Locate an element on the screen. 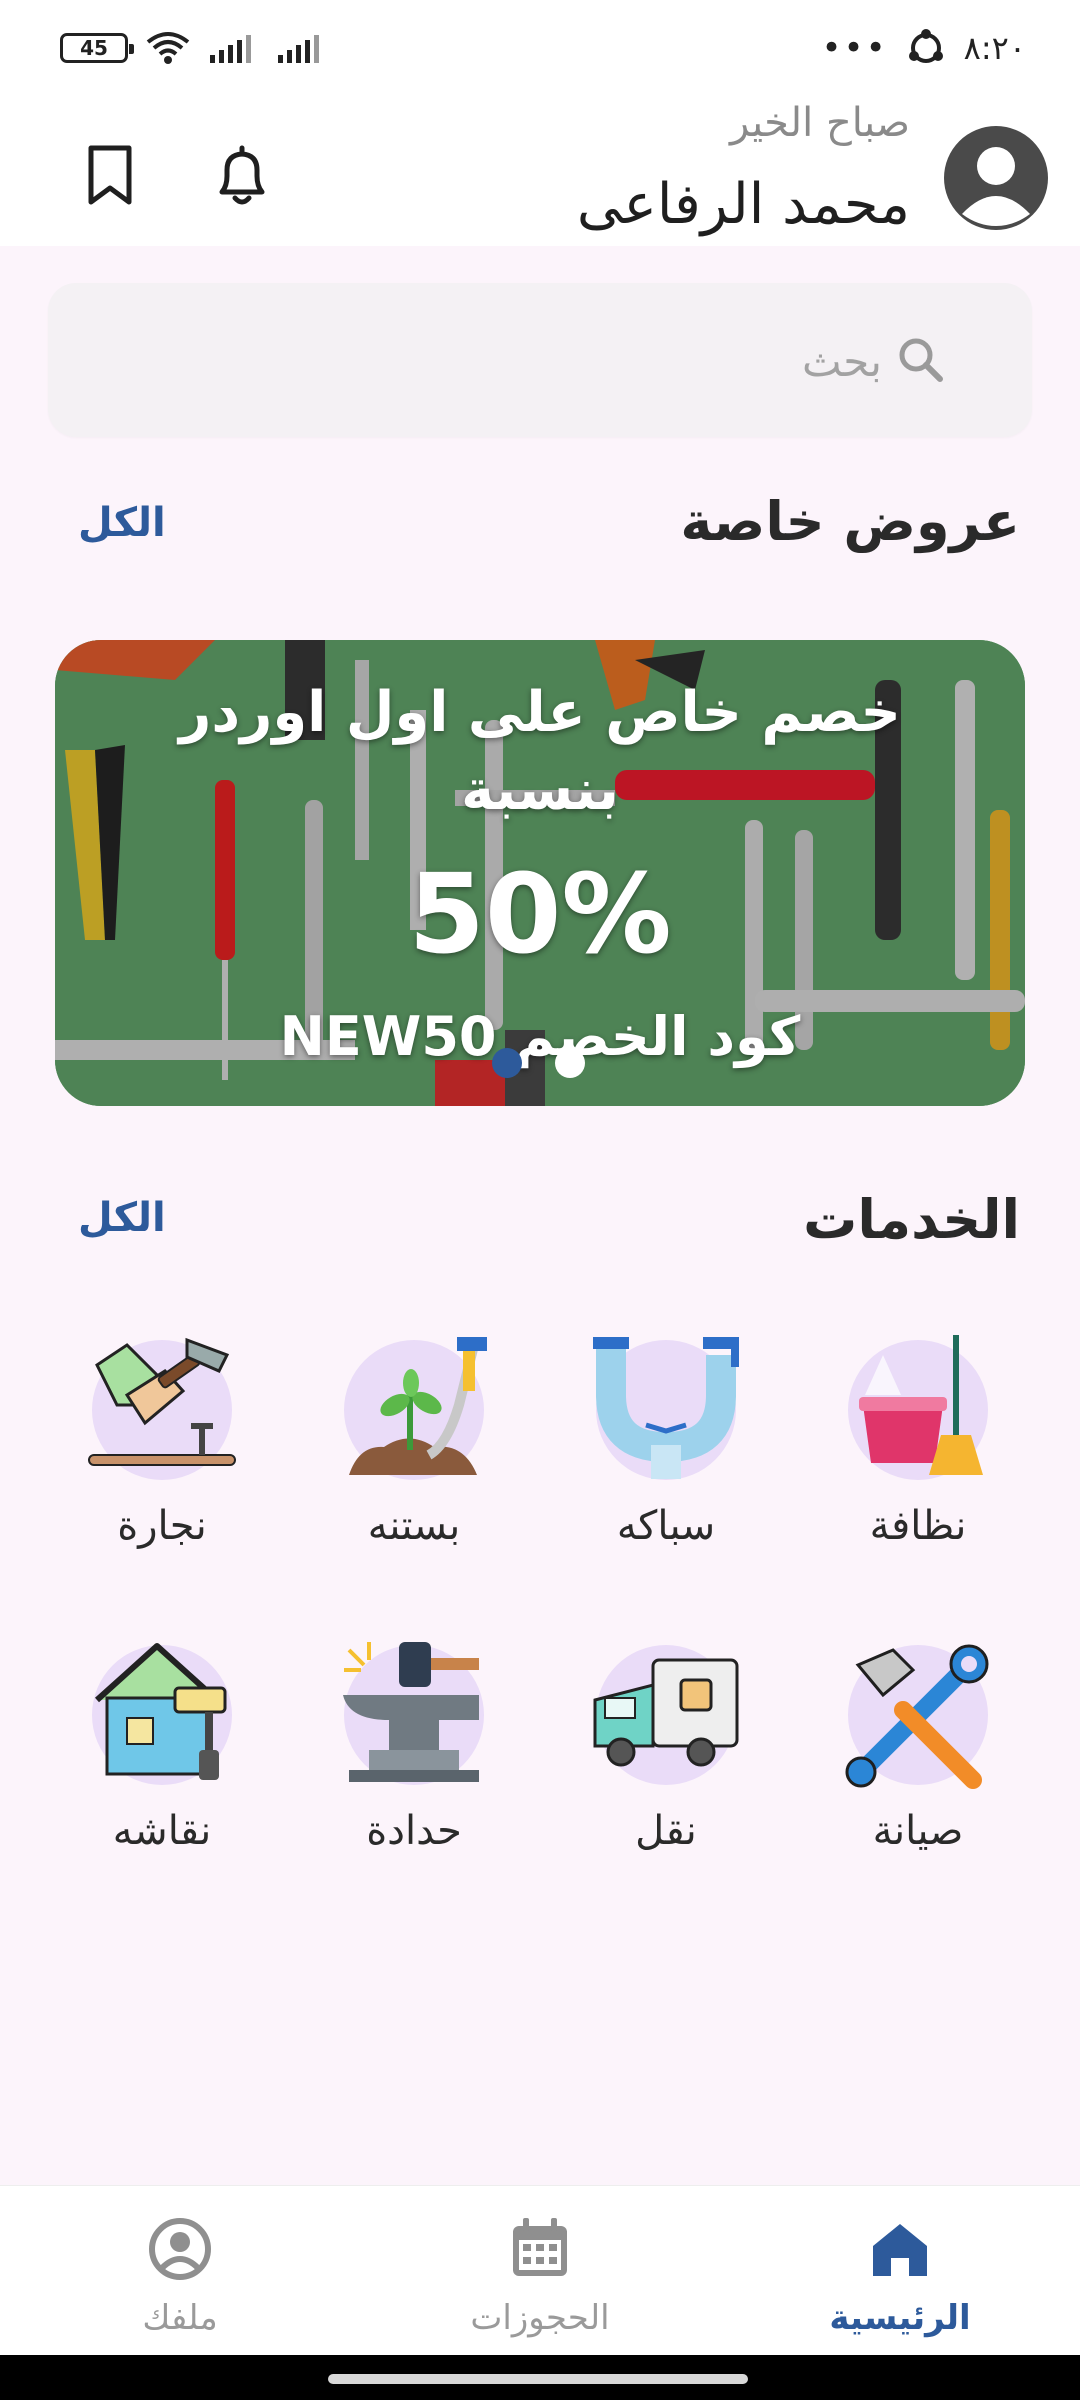  services-see-all-link: الكل is located at coordinates (122, 1218).